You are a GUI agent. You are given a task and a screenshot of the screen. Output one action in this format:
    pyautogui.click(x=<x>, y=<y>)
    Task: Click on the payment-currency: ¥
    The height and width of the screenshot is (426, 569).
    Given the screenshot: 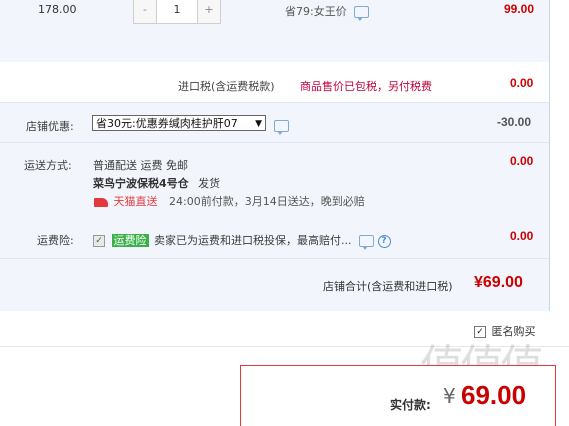 What is the action you would take?
    pyautogui.click(x=449, y=396)
    